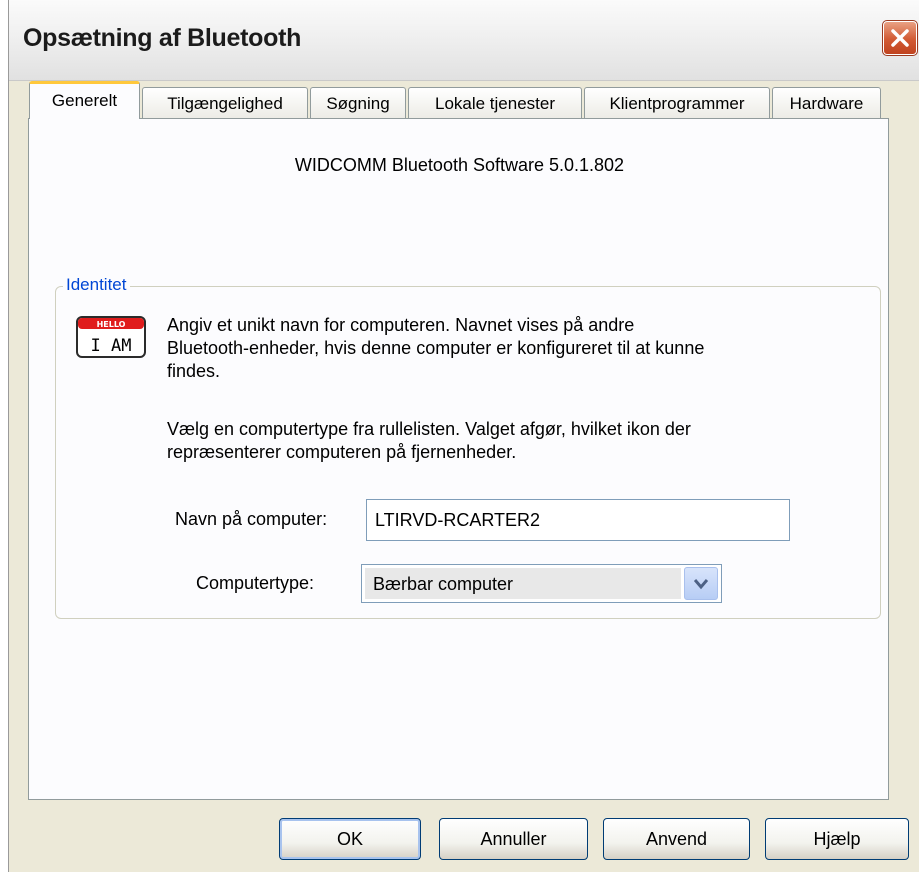 The height and width of the screenshot is (872, 919). Describe the element at coordinates (513, 839) in the screenshot. I see `cancel-button: Annuller` at that location.